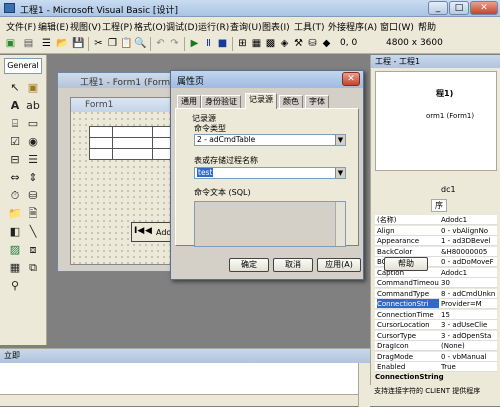 This screenshot has height=407, width=500. I want to click on menu-file: 文件(F), so click(21, 26).